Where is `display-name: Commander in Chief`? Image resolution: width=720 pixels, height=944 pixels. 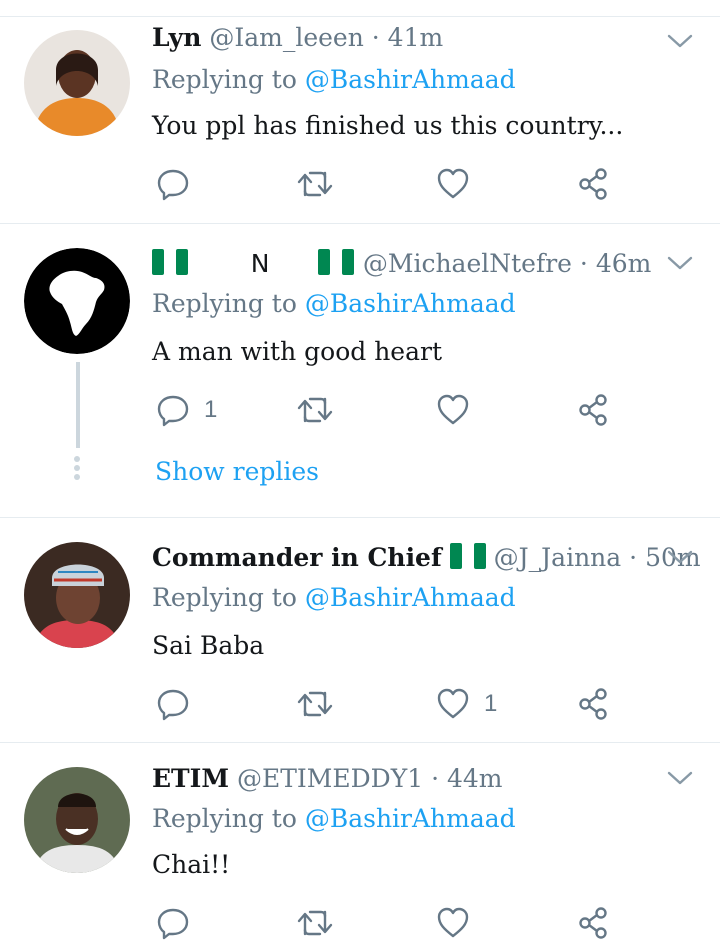
display-name: Commander in Chief is located at coordinates (297, 557).